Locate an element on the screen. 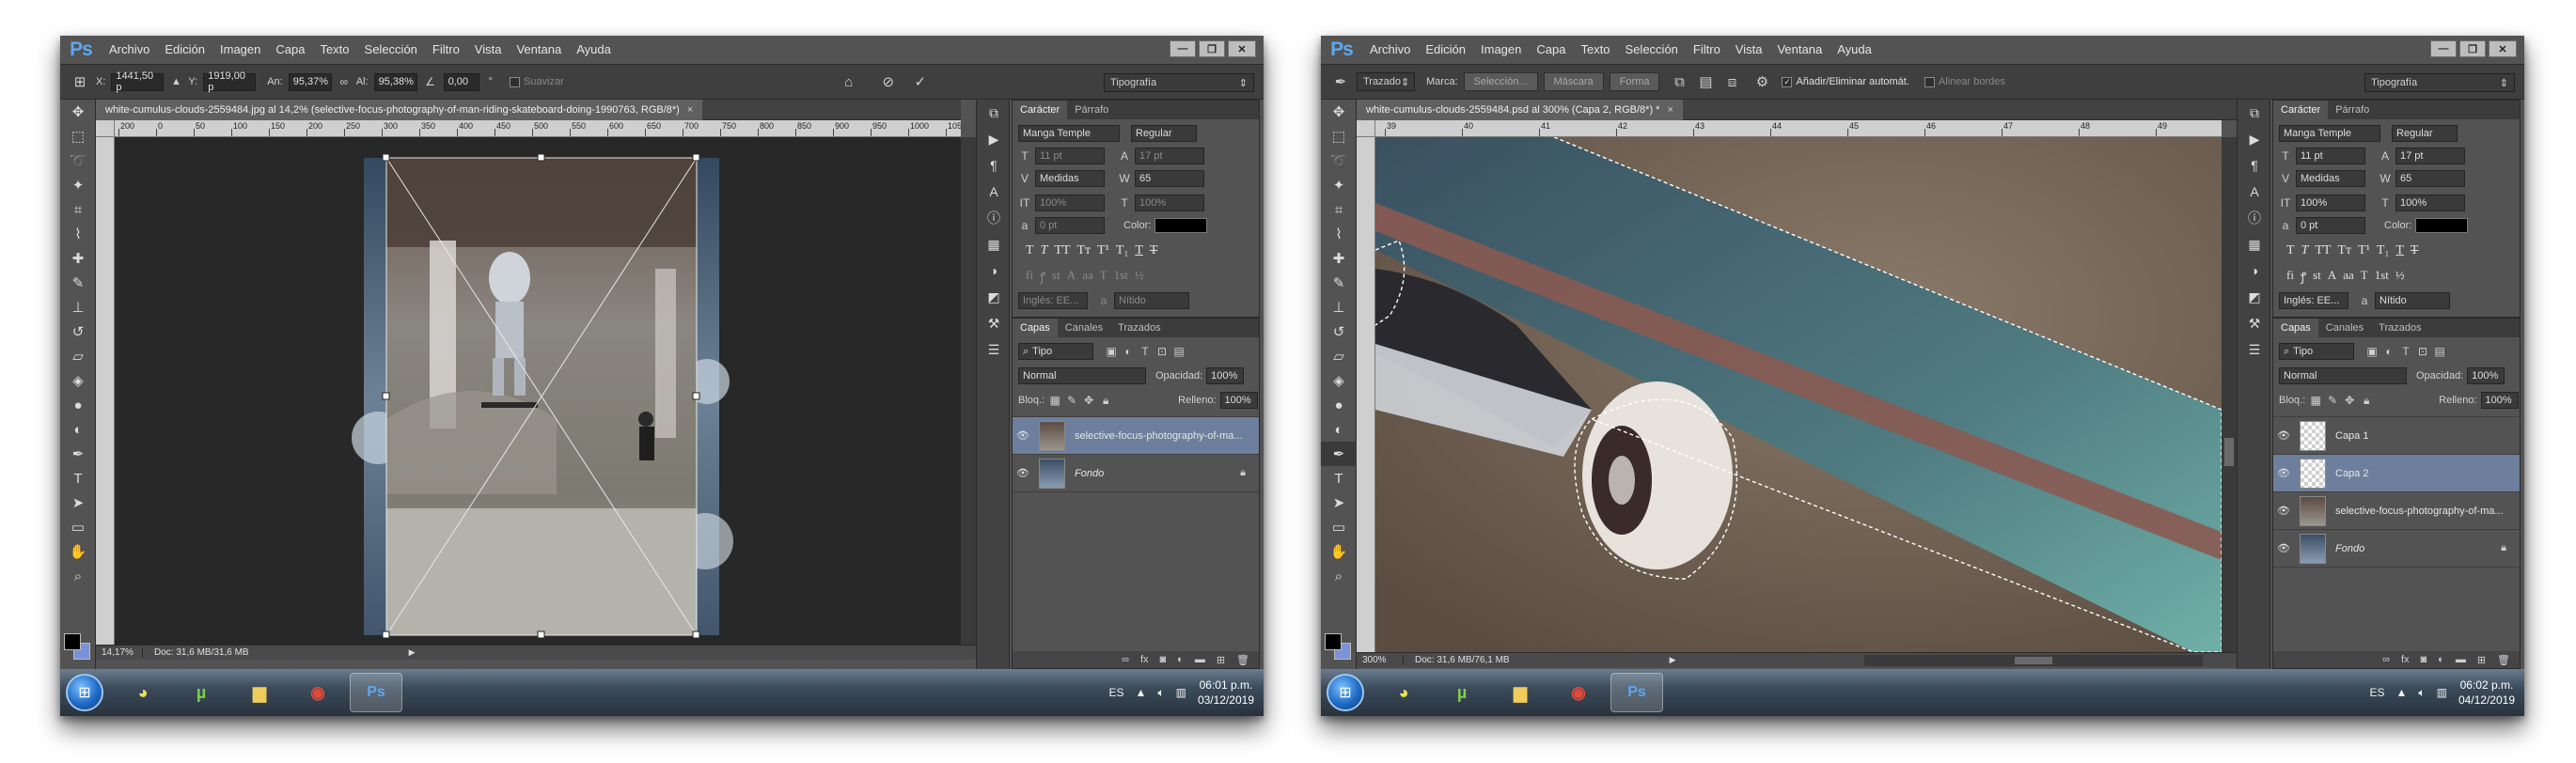 The height and width of the screenshot is (763, 2576). clone-stamp-tool-icon: ⊥ is located at coordinates (78, 307).